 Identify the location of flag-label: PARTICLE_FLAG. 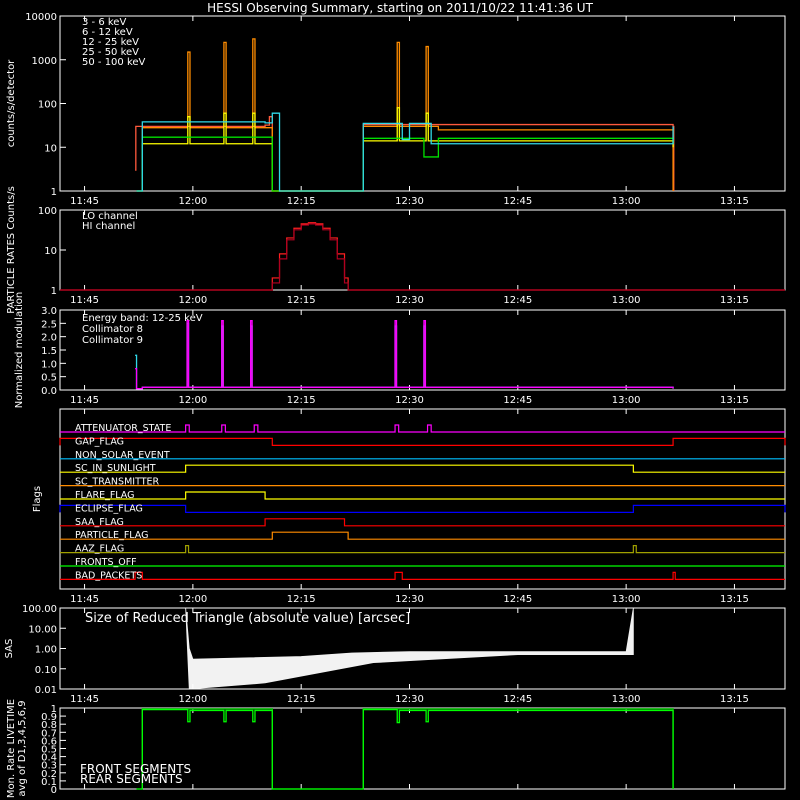
(111, 535).